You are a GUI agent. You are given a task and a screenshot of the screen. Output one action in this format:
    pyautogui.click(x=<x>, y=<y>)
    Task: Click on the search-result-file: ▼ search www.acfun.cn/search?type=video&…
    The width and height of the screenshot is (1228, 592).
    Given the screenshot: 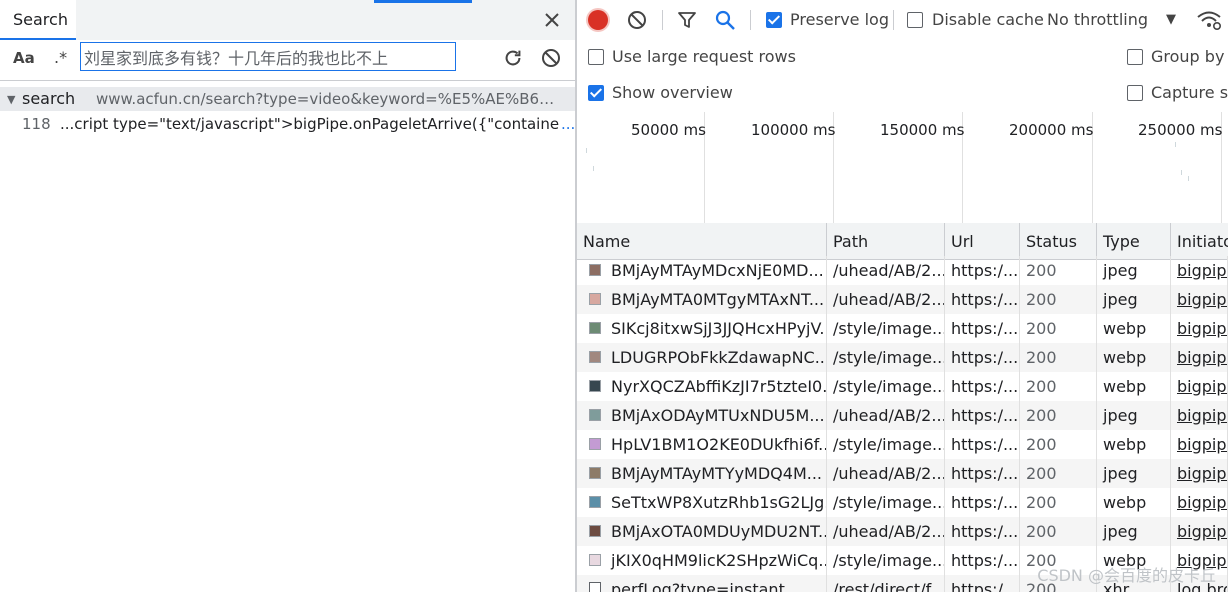 What is the action you would take?
    pyautogui.click(x=287, y=99)
    